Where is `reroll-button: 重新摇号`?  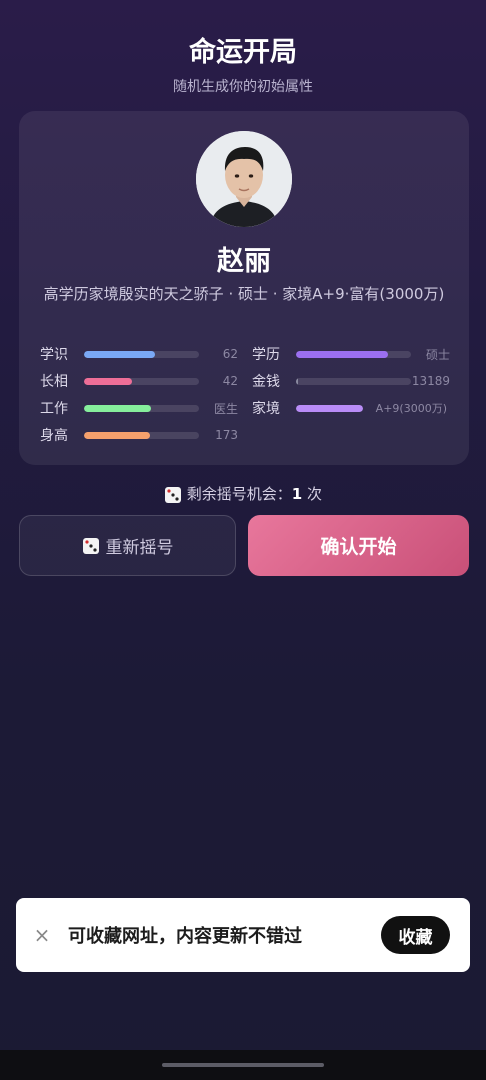 reroll-button: 重新摇号 is located at coordinates (127, 545).